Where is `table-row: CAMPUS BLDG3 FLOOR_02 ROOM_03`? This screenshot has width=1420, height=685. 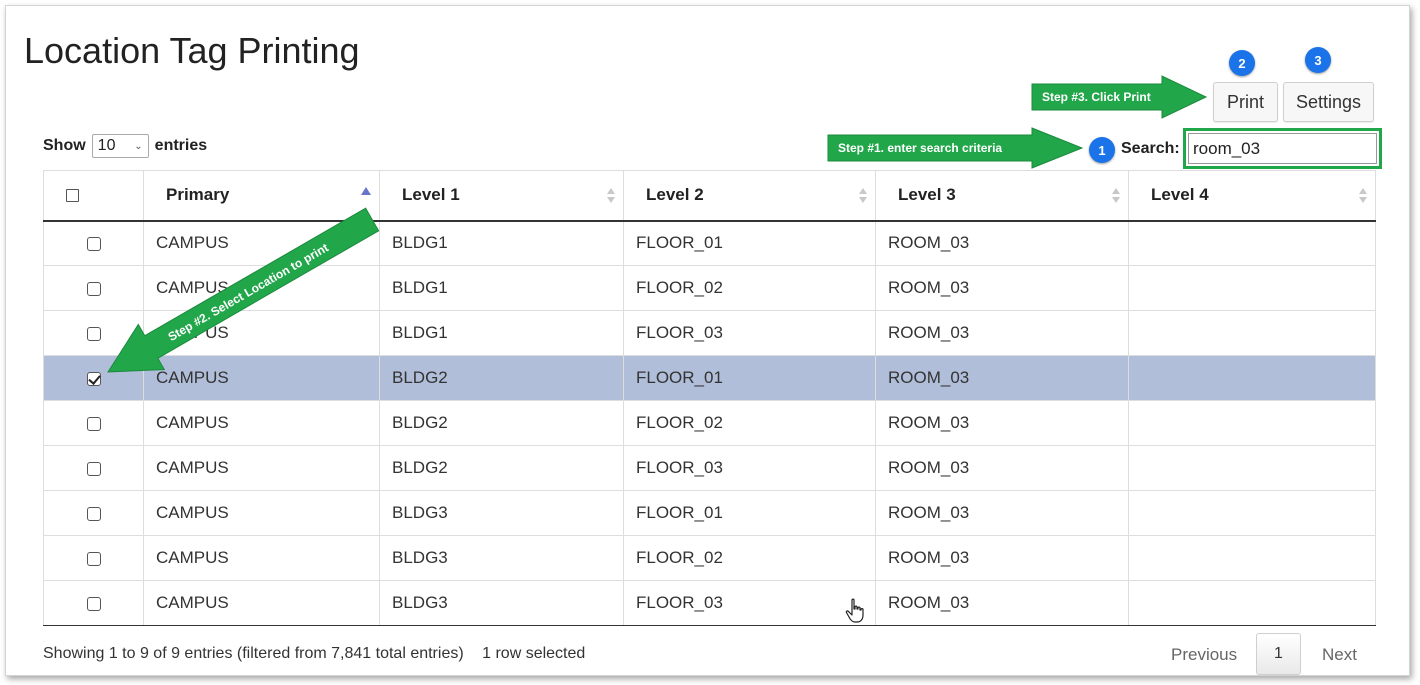
table-row: CAMPUS BLDG3 FLOOR_02 ROOM_03 is located at coordinates (709, 558).